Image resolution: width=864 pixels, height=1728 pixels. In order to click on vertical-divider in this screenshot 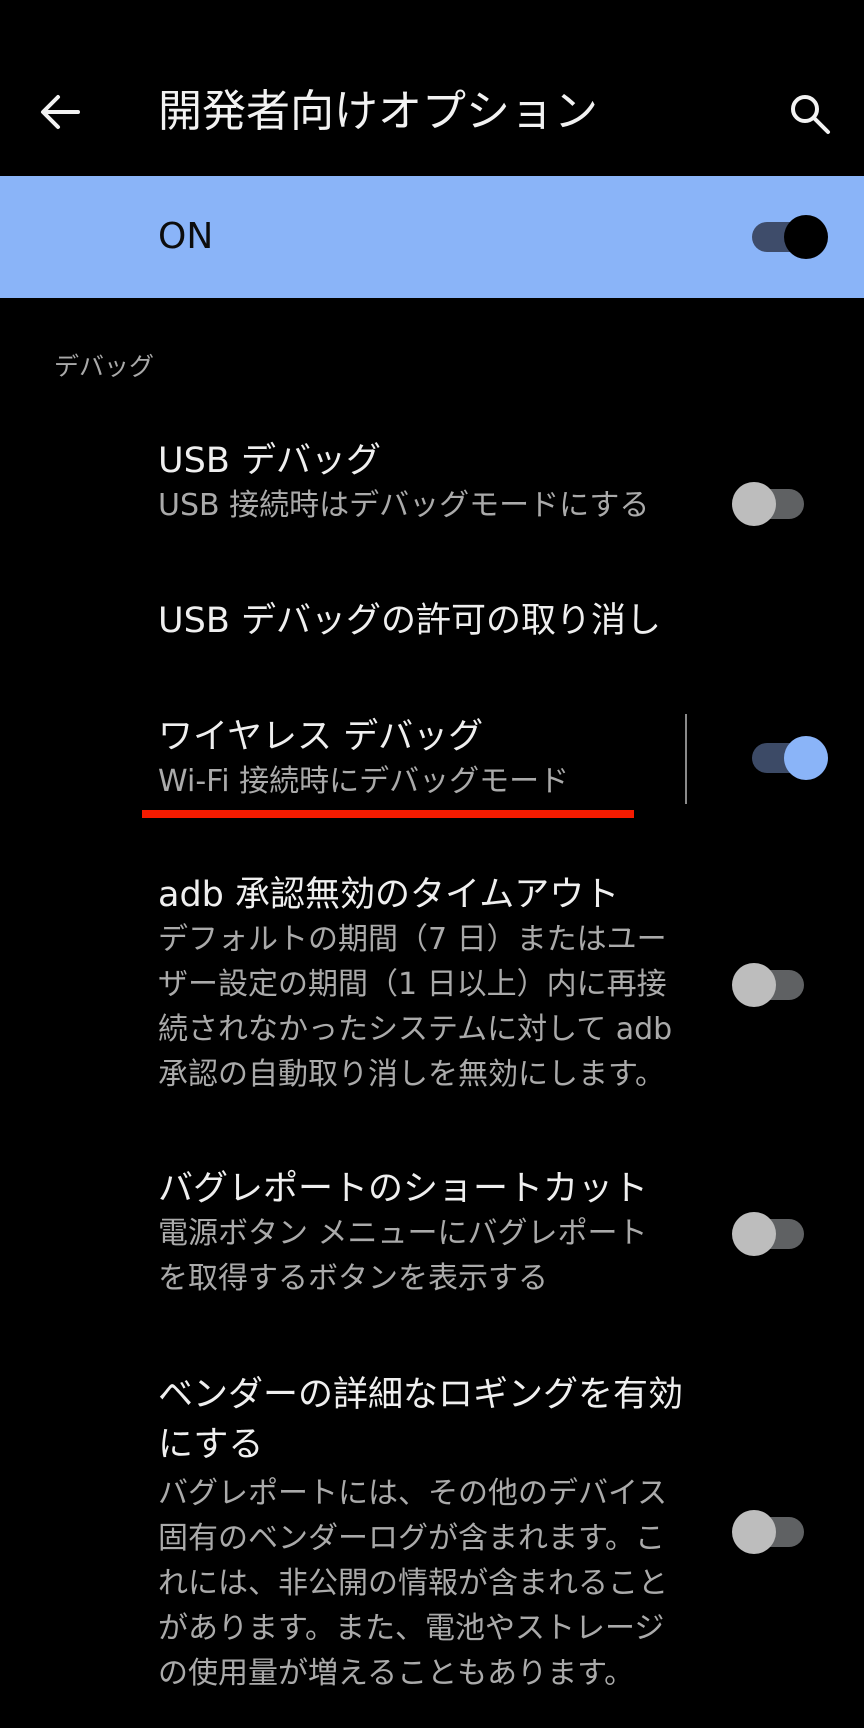, I will do `click(686, 759)`.